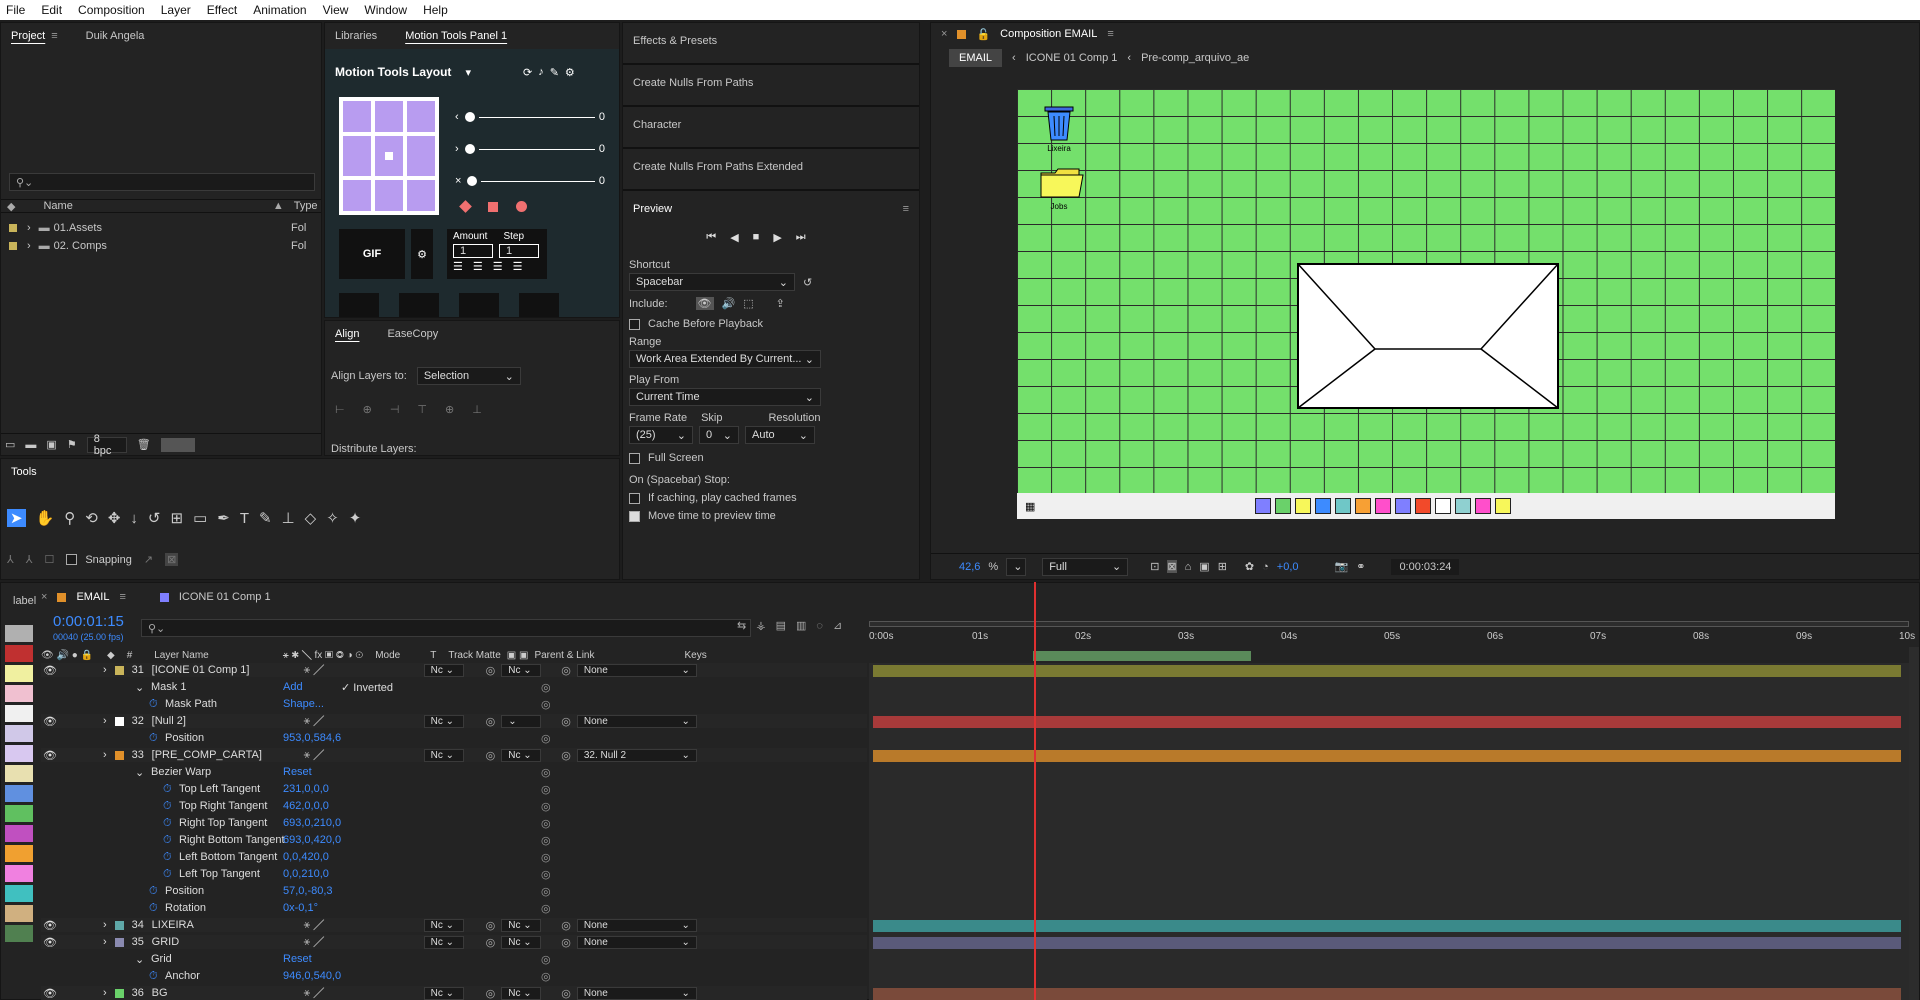 This screenshot has height=1000, width=1920. I want to click on property-row: ⏱ Top Right Tangent 462,0,0,0 ◎, so click(454, 806).